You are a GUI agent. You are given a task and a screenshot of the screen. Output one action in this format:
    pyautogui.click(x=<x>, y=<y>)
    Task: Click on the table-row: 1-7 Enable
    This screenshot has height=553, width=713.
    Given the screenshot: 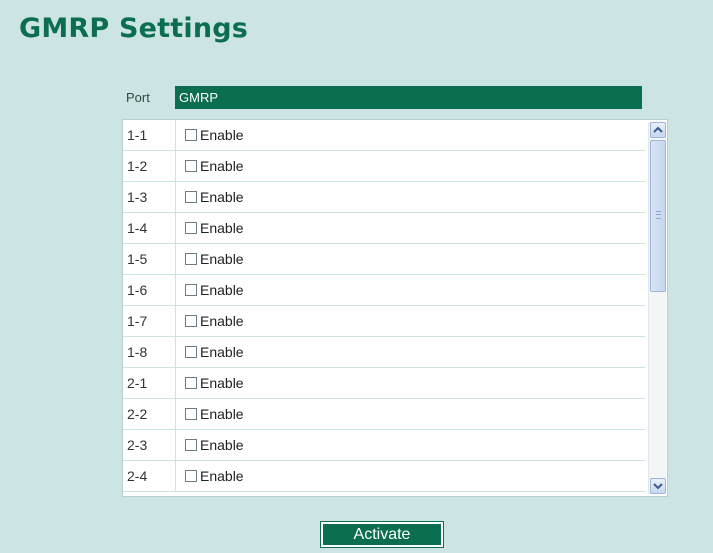 What is the action you would take?
    pyautogui.click(x=384, y=321)
    